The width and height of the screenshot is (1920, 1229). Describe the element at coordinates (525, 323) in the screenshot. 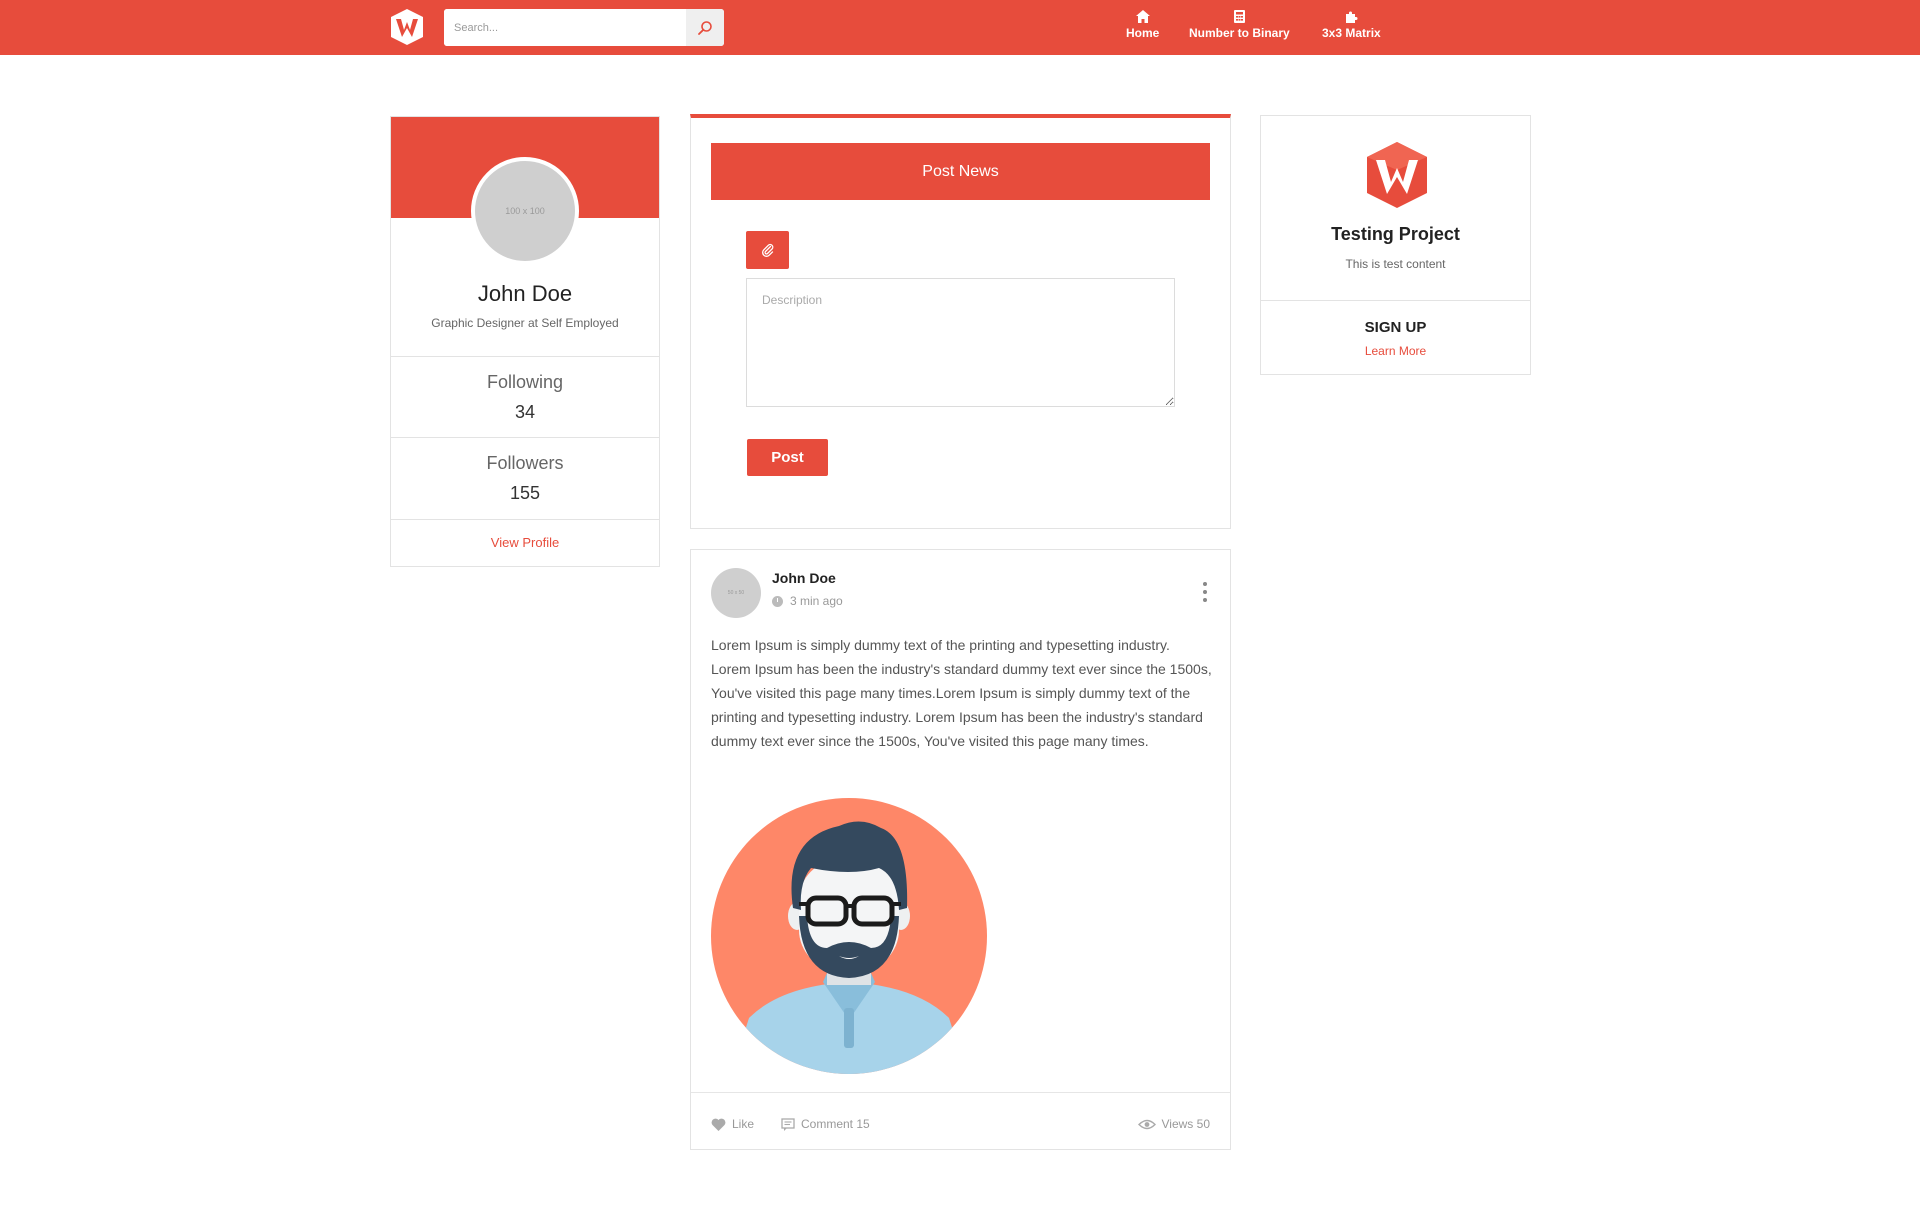

I see `profile-role: Graphic Designer at Self Employed` at that location.